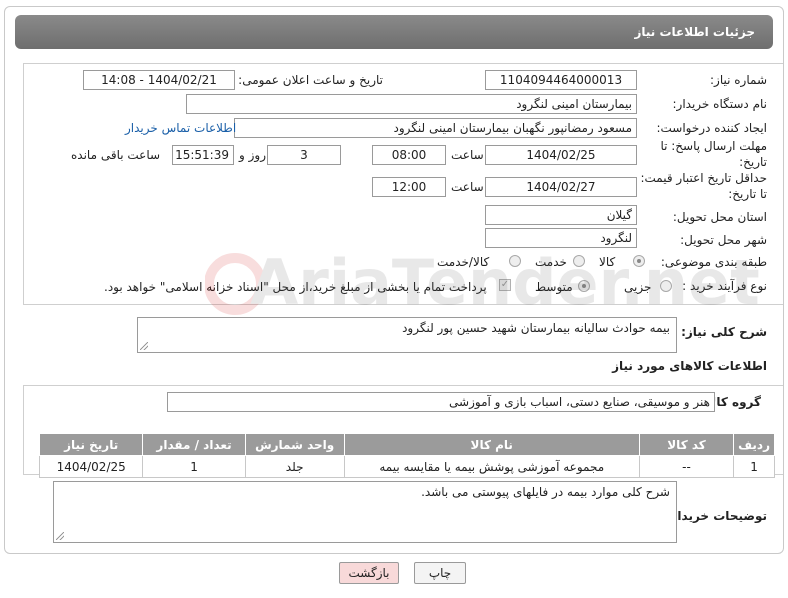  Describe the element at coordinates (638, 287) in the screenshot. I see `process-minor-label: جزیی` at that location.